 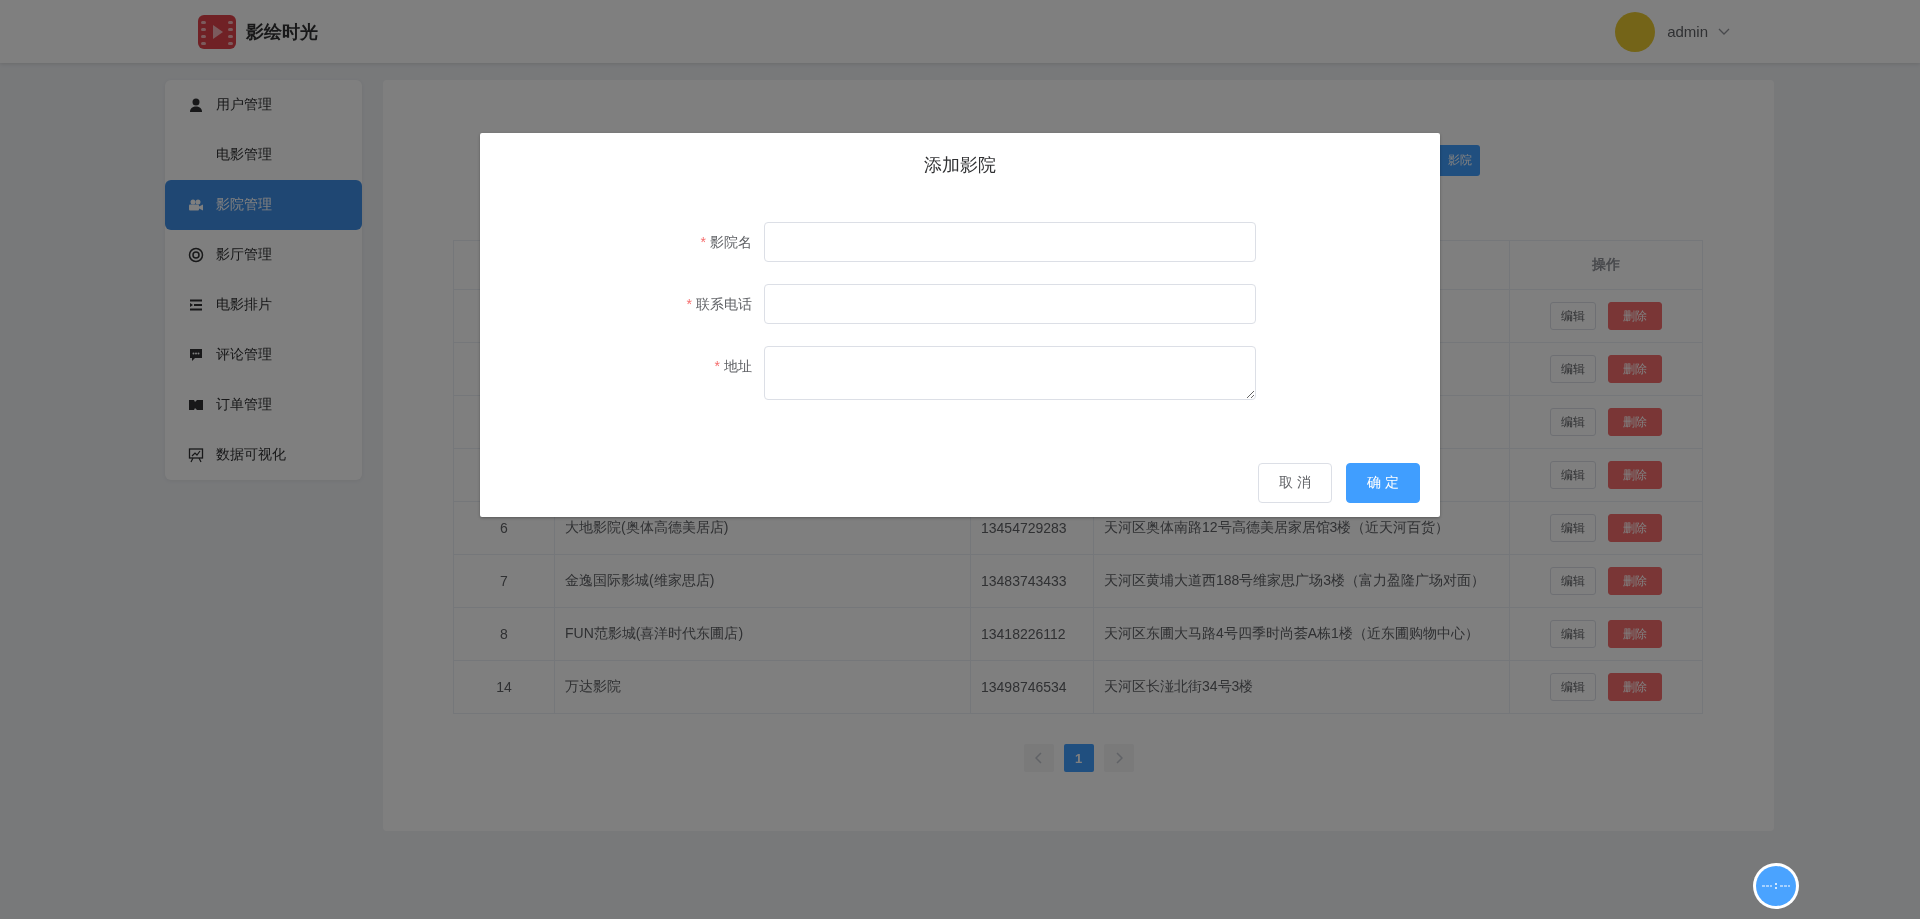 What do you see at coordinates (1024, 687) in the screenshot?
I see `table-cell: 13498746534` at bounding box center [1024, 687].